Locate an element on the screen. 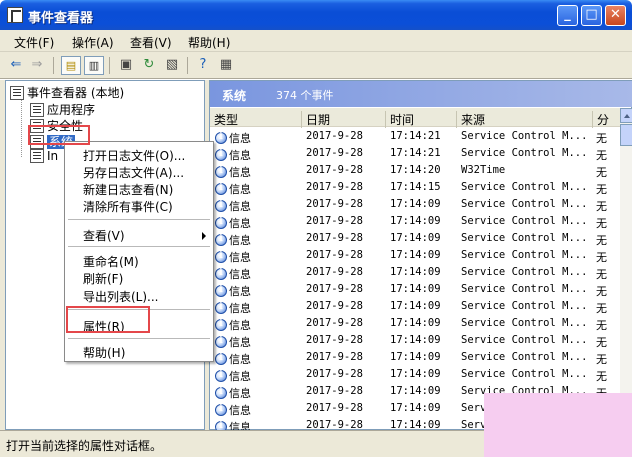  column-date: 日期 is located at coordinates (344, 119).